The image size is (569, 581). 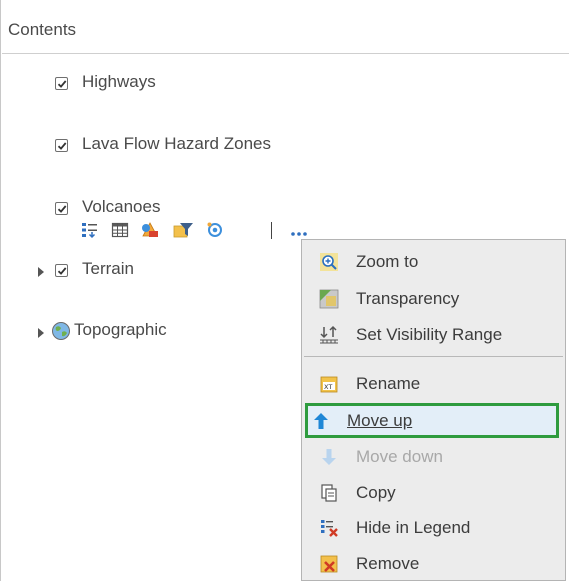 What do you see at coordinates (285, 27) in the screenshot?
I see `contents-header: Contents` at bounding box center [285, 27].